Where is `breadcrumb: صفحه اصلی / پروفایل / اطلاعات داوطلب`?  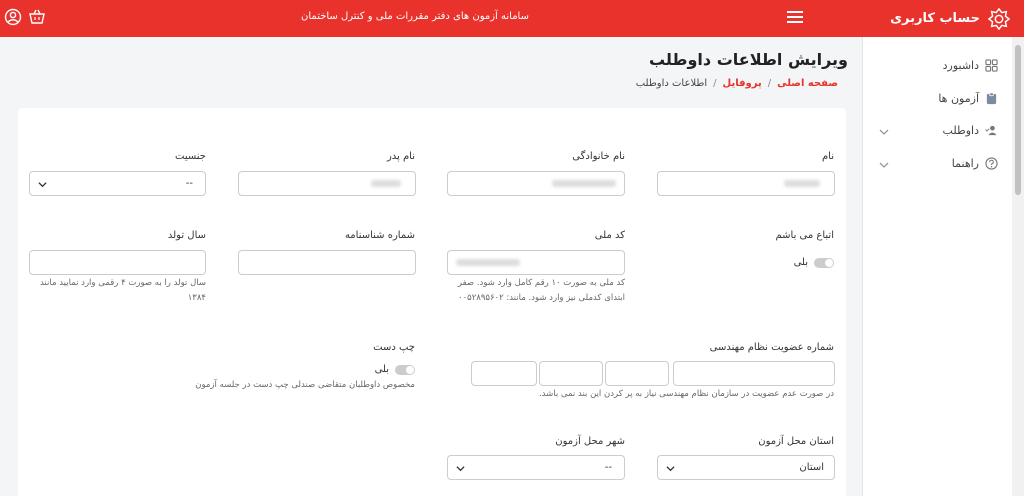 breadcrumb: صفحه اصلی / پروفایل / اطلاعات داوطلب is located at coordinates (737, 83).